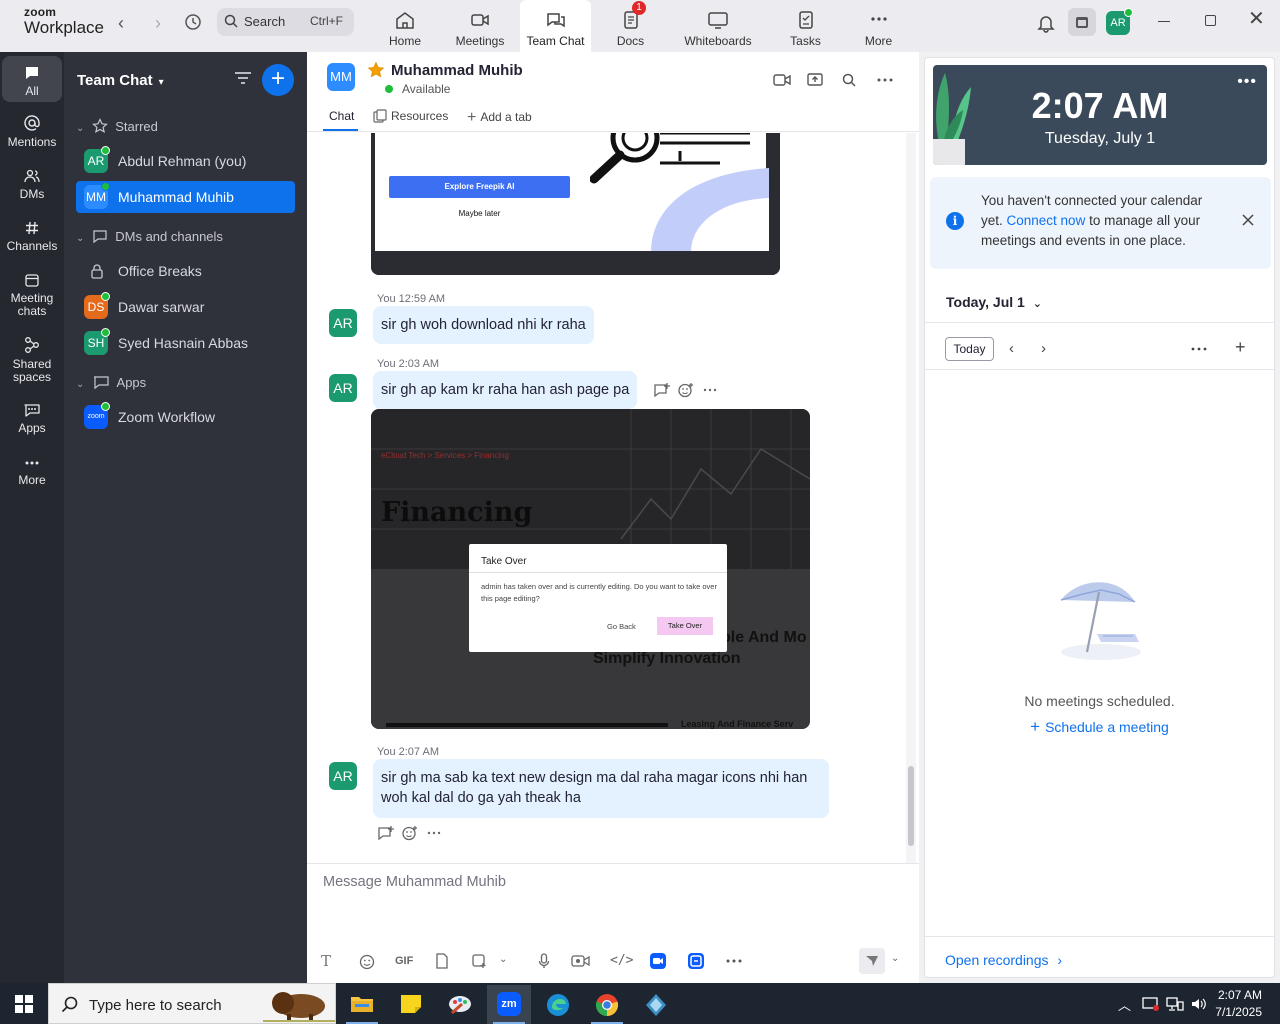  What do you see at coordinates (285, 22) in the screenshot?
I see `search-input: Search Ctrl+F` at bounding box center [285, 22].